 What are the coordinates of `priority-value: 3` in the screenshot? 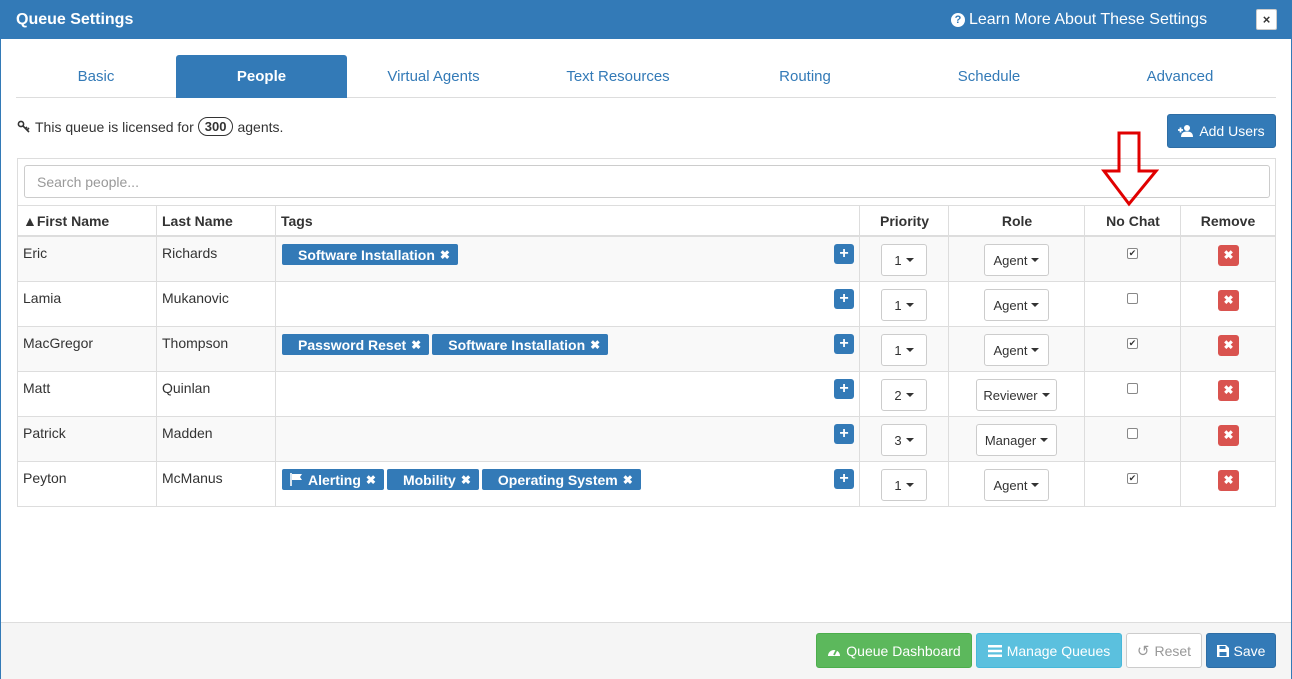 It's located at (898, 440).